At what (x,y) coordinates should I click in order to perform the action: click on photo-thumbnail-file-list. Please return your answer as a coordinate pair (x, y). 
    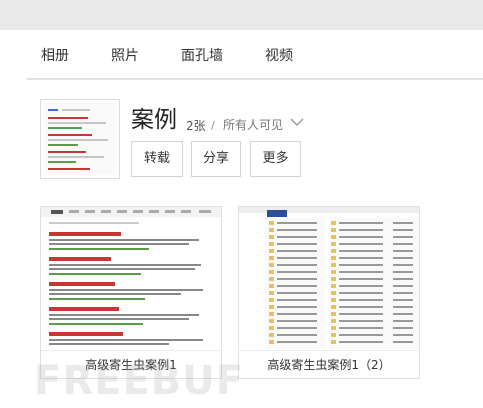
    Looking at the image, I should click on (329, 278).